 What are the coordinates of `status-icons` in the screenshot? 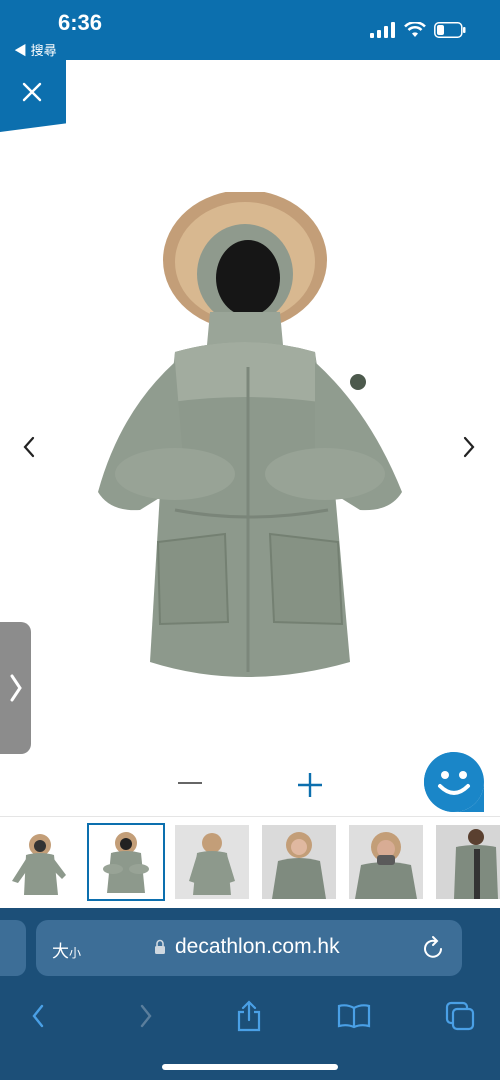 It's located at (418, 30).